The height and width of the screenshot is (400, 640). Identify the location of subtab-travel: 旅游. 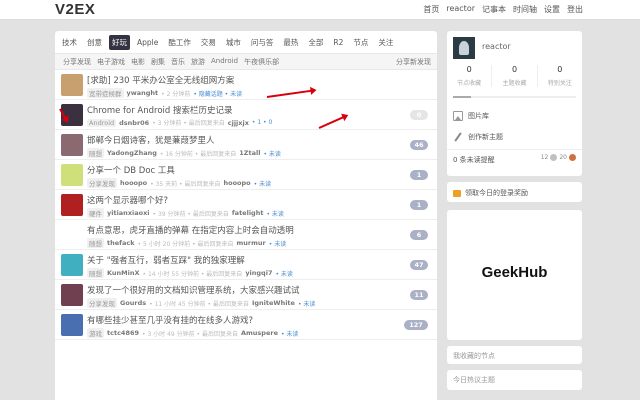
(198, 62).